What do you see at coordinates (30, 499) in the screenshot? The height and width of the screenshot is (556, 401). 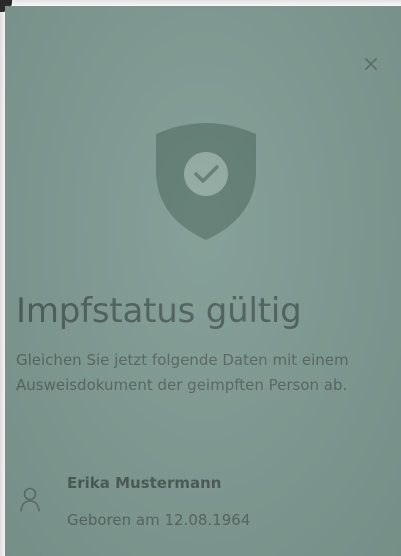 I see `person-icon` at bounding box center [30, 499].